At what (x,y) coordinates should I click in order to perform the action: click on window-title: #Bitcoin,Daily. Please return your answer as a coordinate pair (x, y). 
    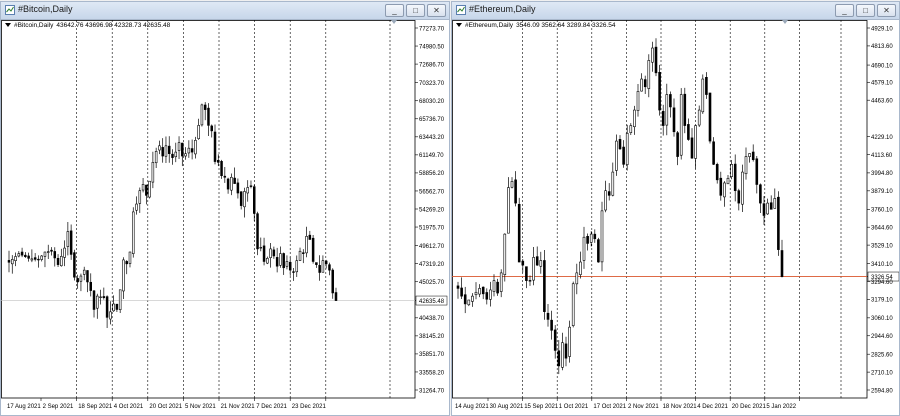
    Looking at the image, I should click on (45, 9).